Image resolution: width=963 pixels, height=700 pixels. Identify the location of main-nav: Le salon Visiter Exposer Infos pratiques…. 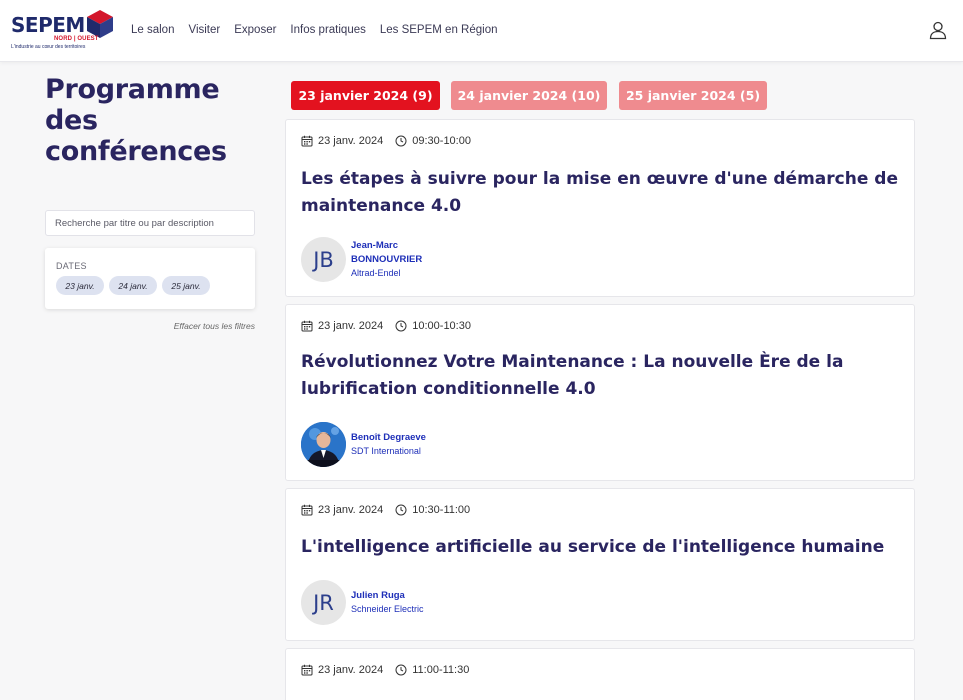
(314, 30).